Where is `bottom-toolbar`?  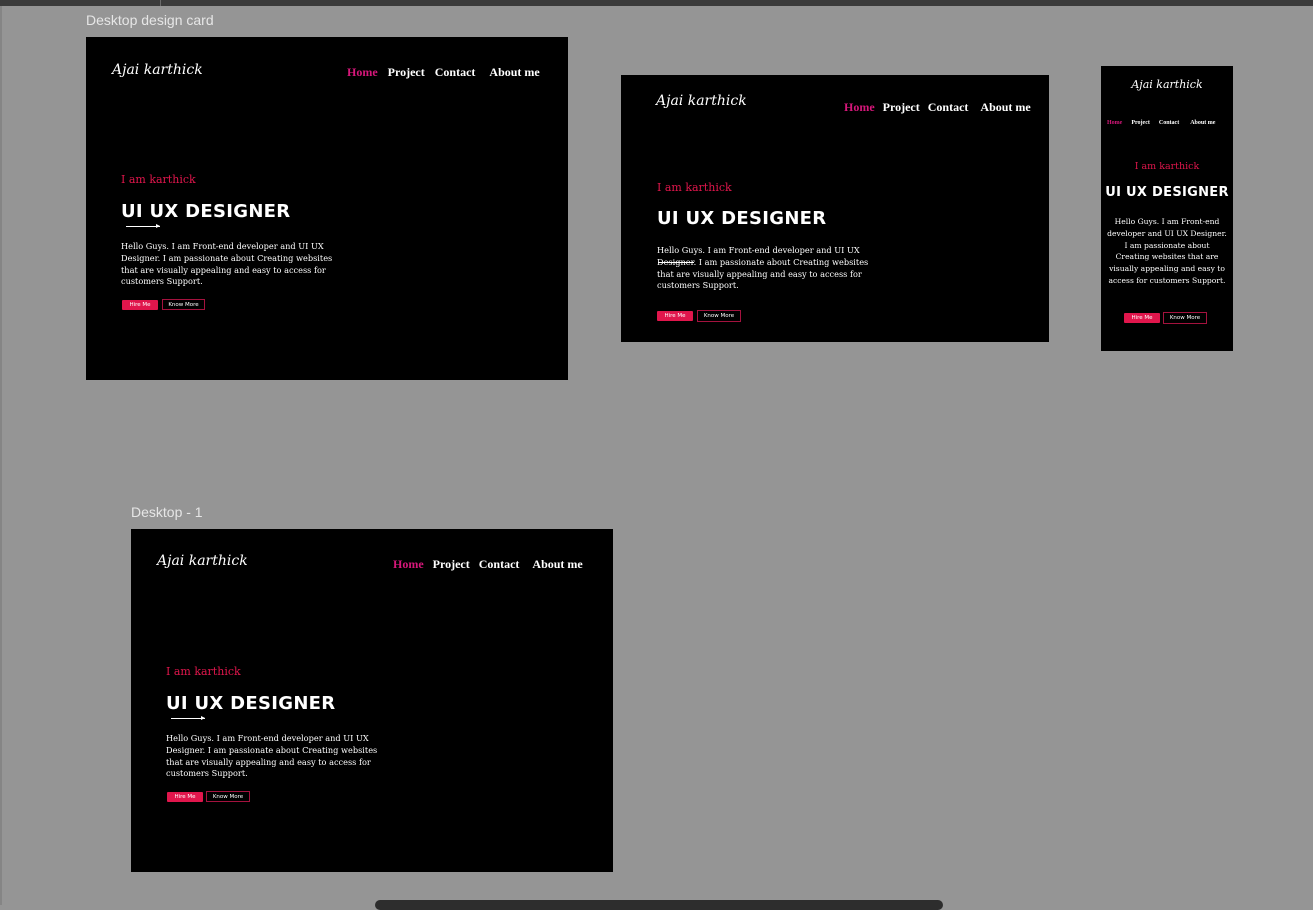 bottom-toolbar is located at coordinates (659, 905).